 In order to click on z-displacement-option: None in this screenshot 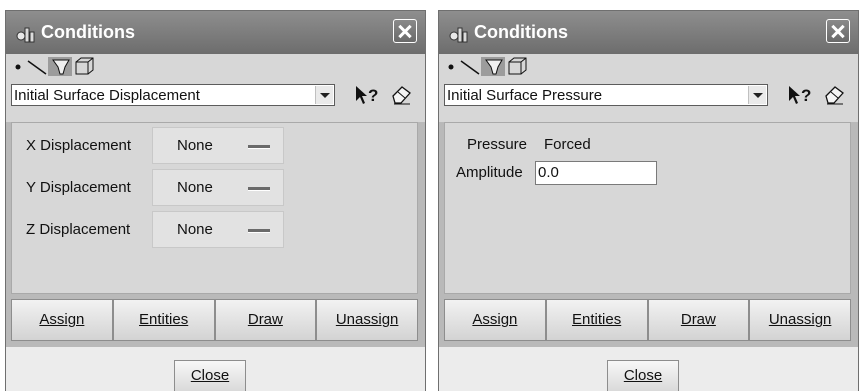, I will do `click(218, 229)`.